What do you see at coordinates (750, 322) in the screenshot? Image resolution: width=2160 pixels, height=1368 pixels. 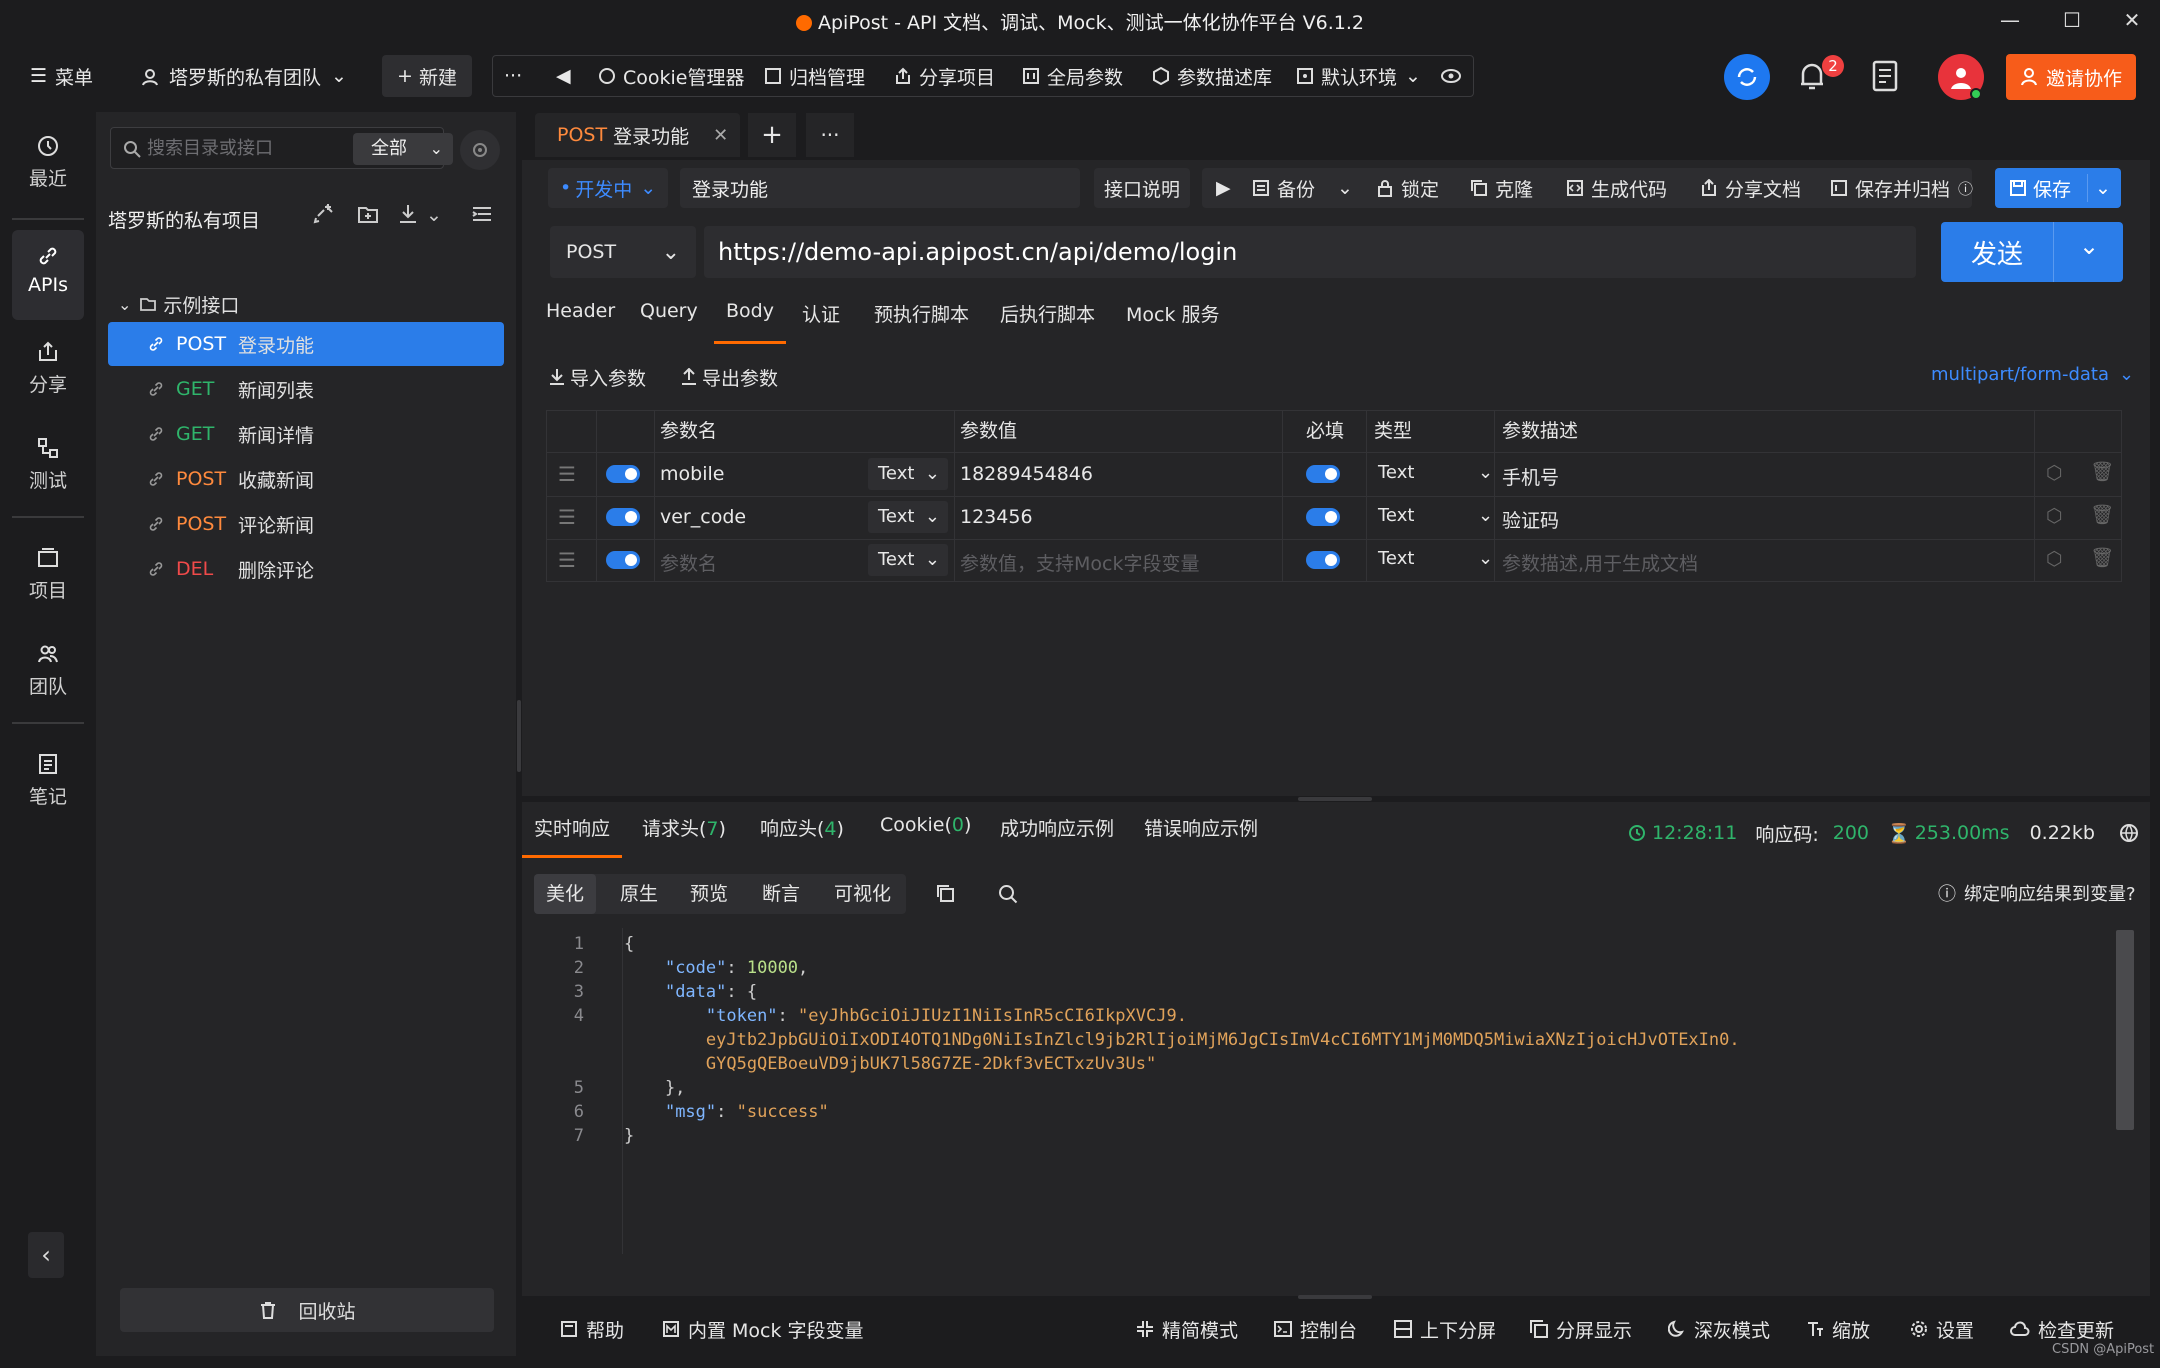 I see `tab-body: Body` at bounding box center [750, 322].